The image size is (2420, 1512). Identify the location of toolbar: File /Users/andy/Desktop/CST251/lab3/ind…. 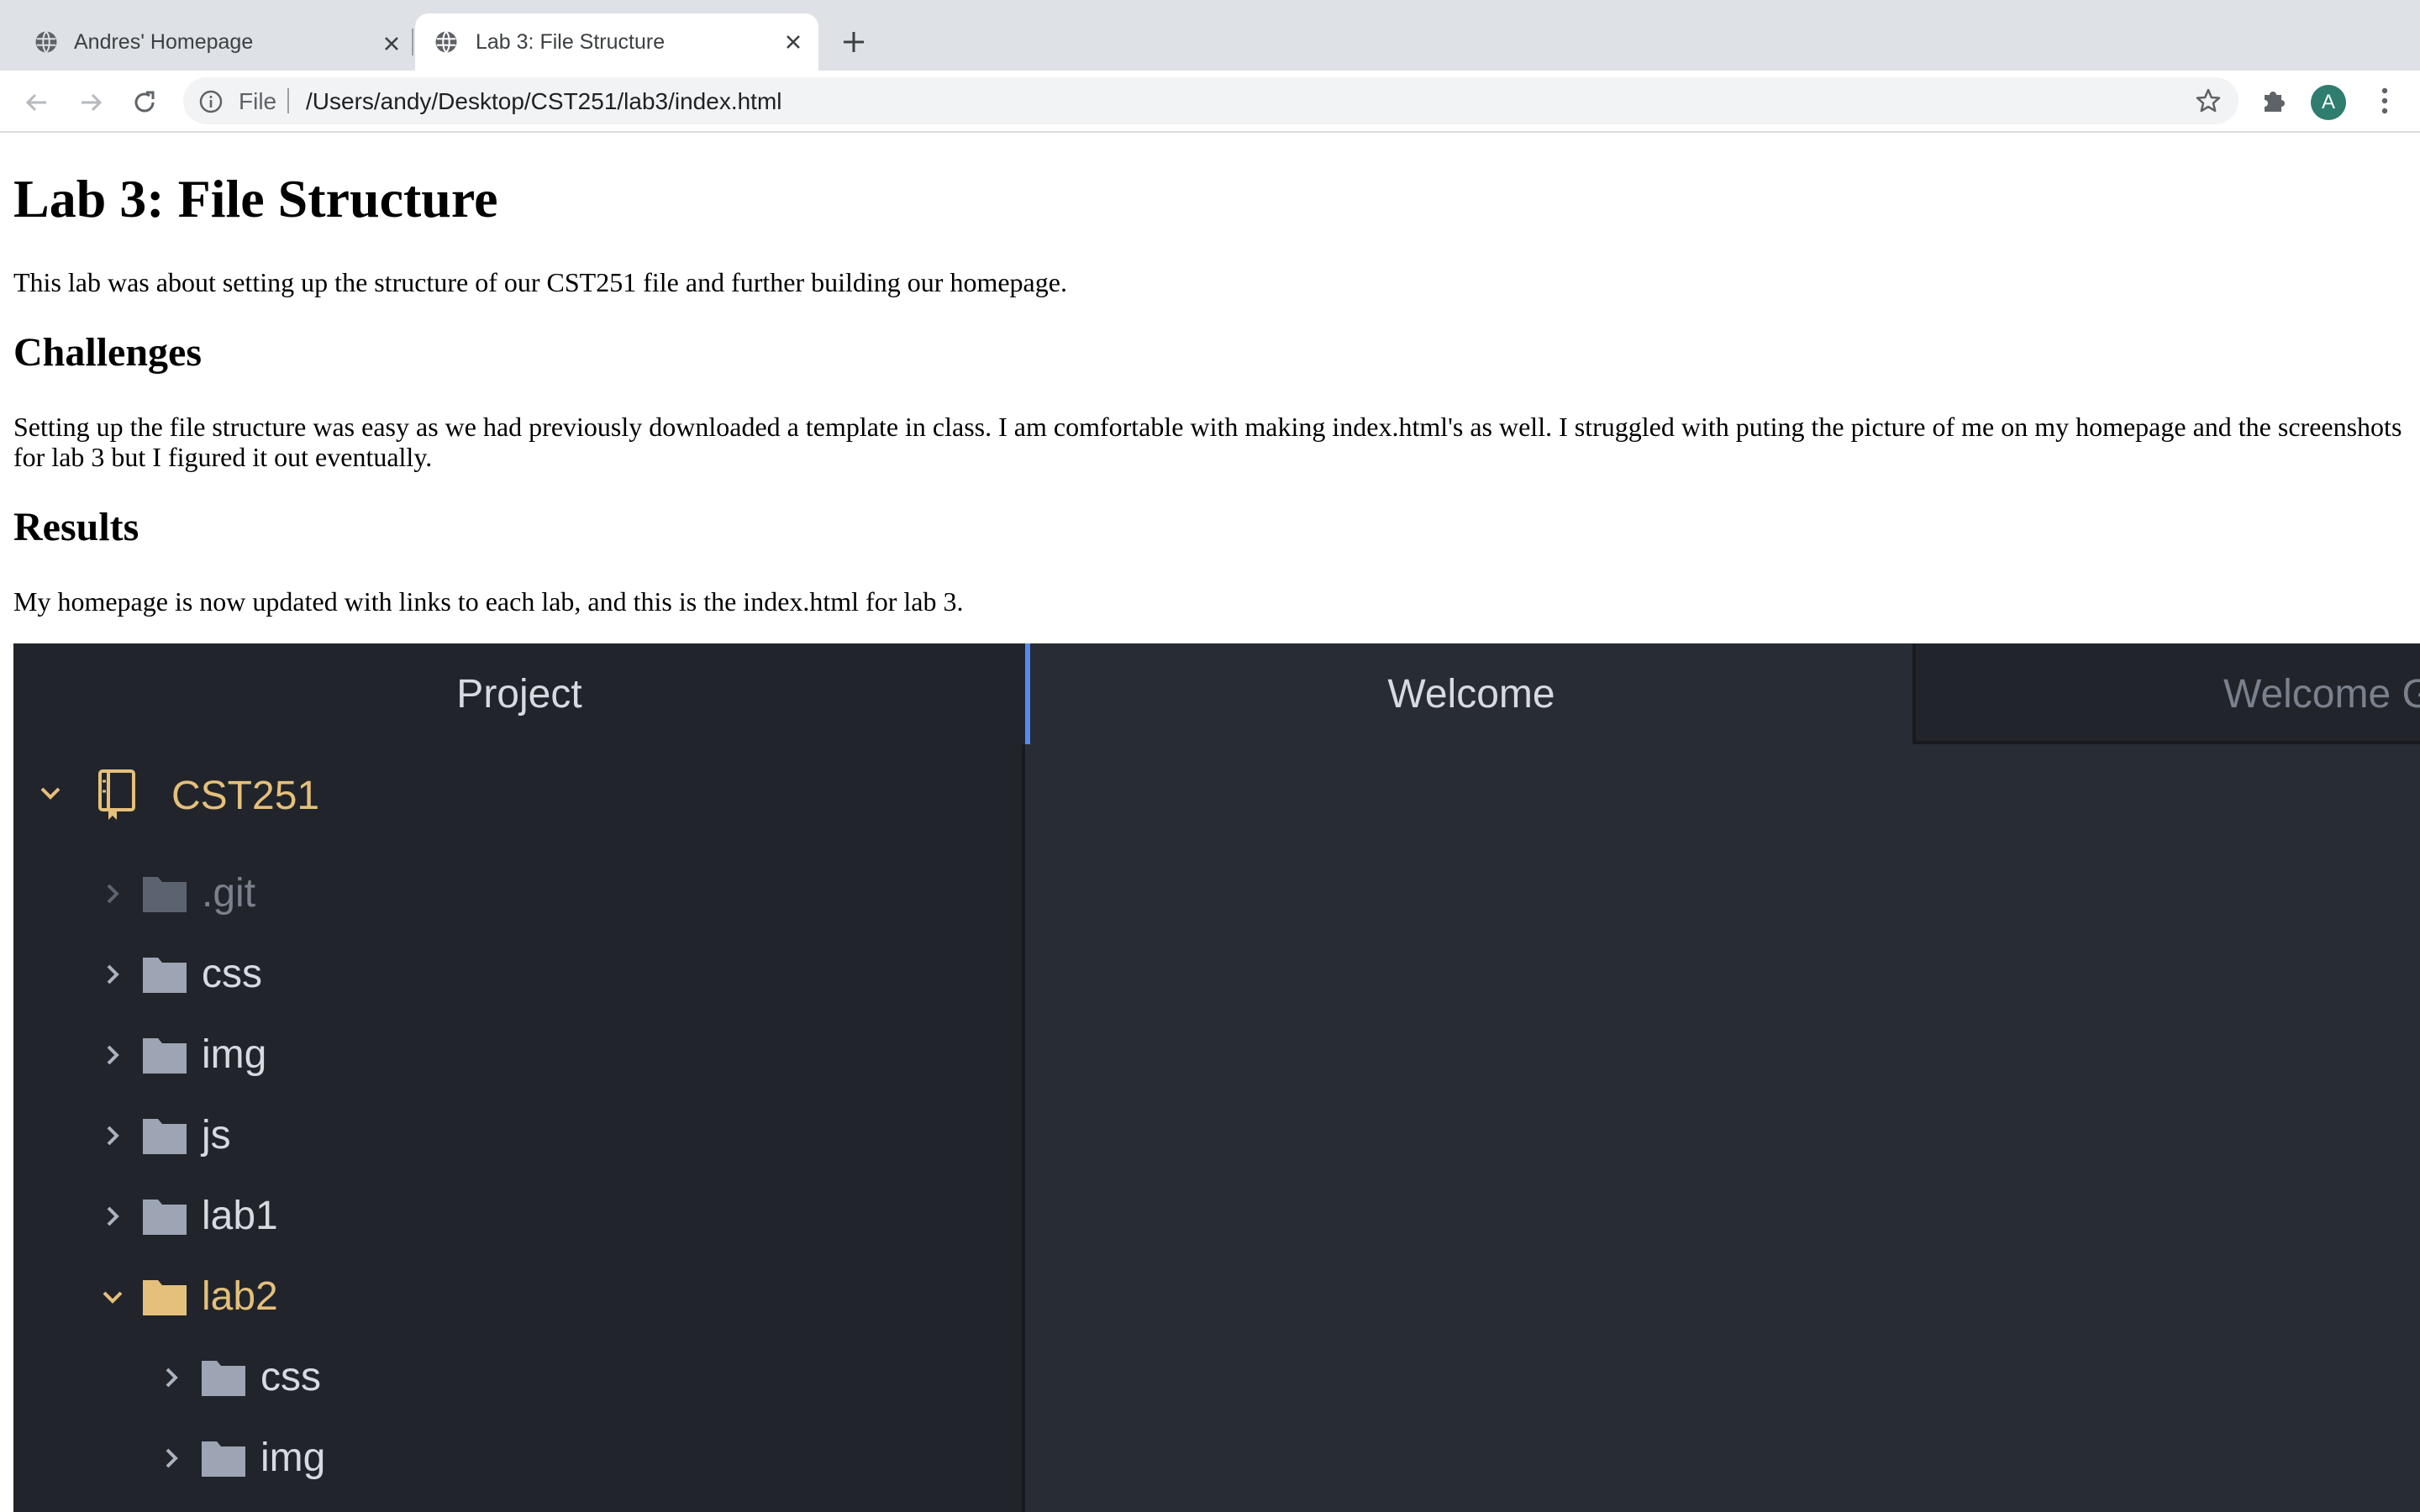
(1210, 102).